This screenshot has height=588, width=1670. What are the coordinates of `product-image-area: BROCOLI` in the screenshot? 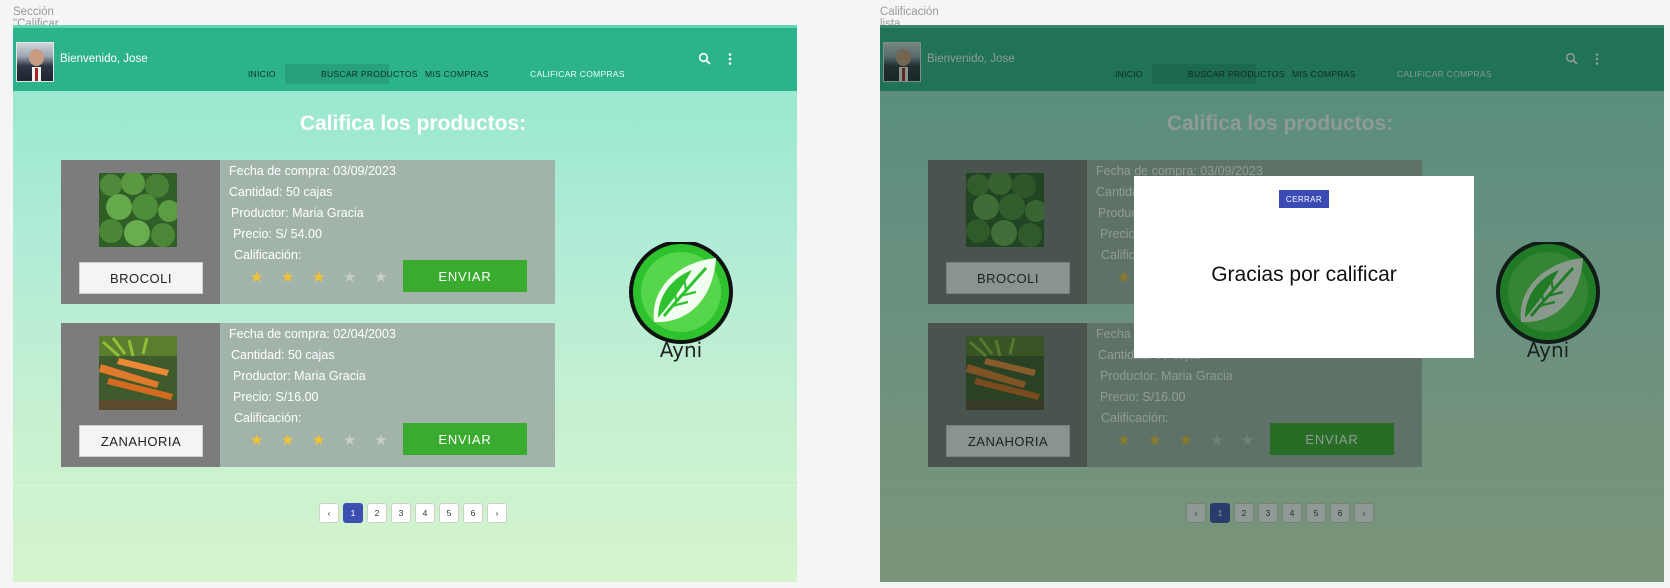 It's located at (140, 232).